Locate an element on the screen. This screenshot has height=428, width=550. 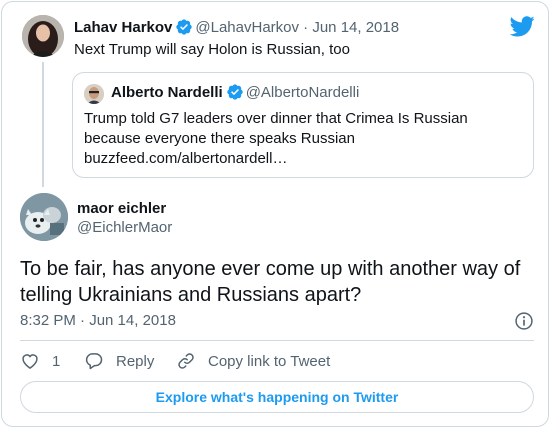
quoted-author-handle: @AlbertoNardelli is located at coordinates (302, 92).